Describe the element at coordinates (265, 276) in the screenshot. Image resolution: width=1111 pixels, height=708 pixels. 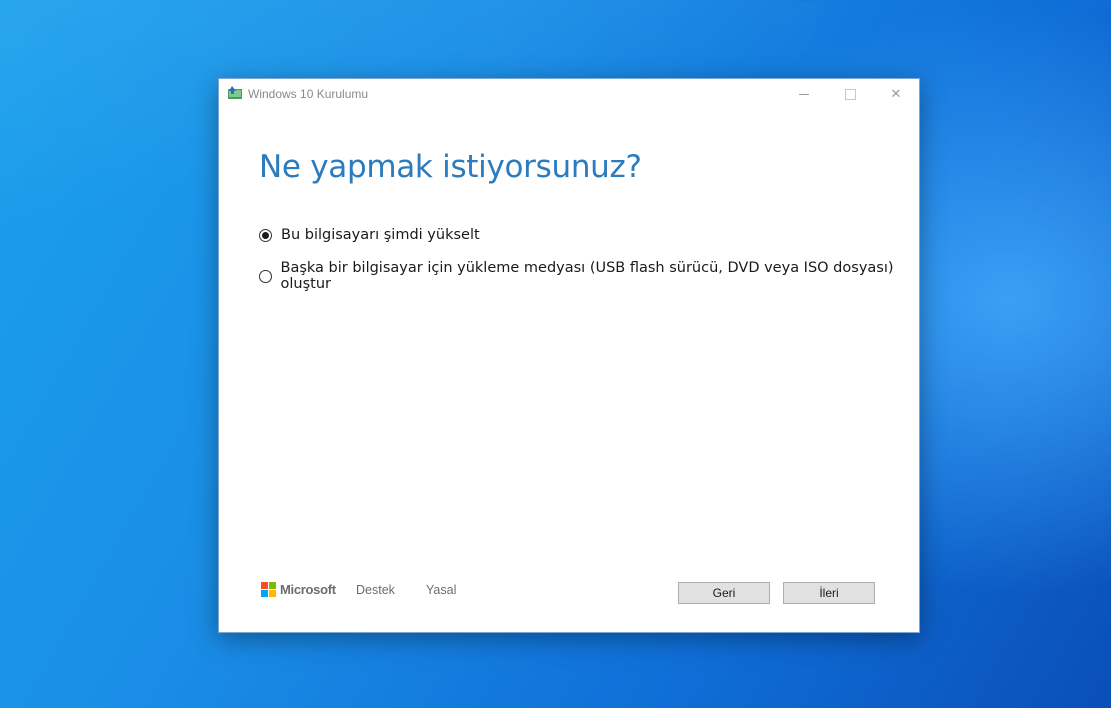
I see `radio-button` at that location.